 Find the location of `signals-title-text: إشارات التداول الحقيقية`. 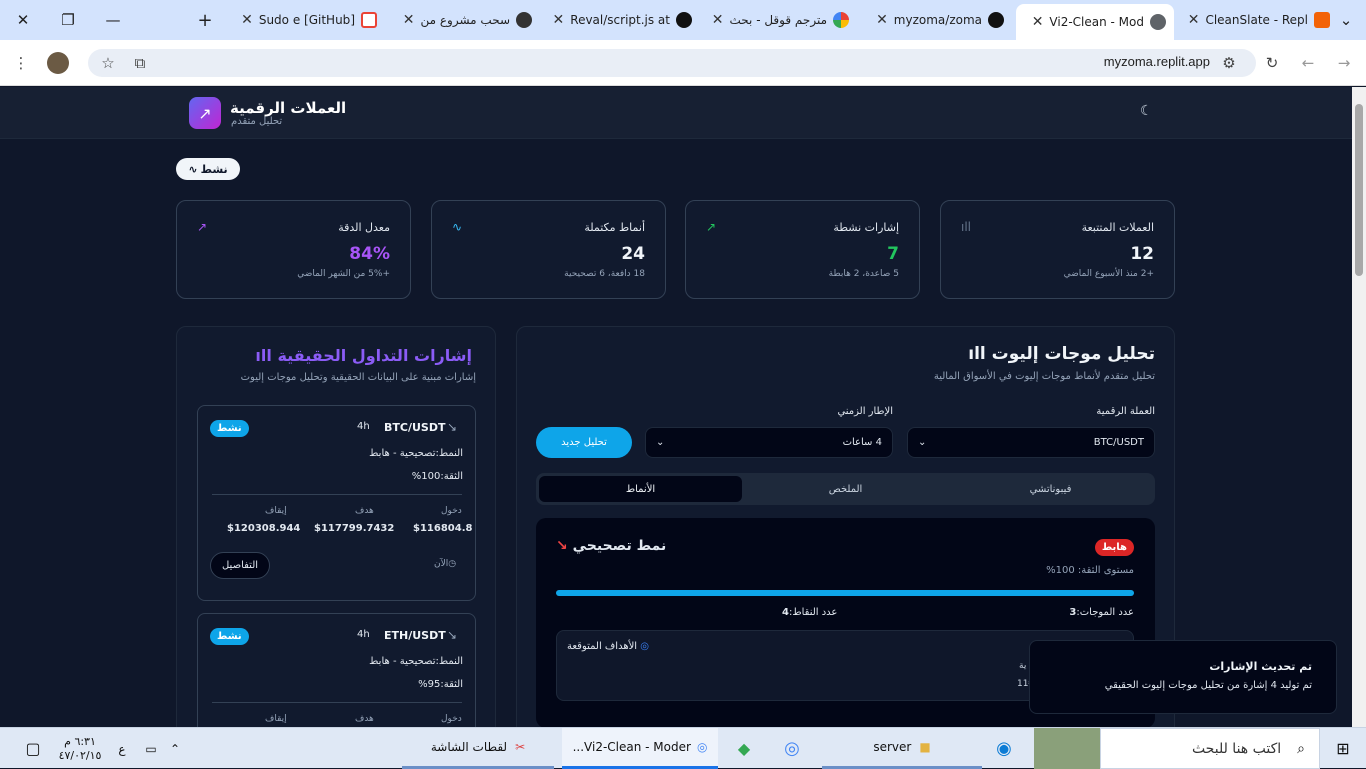

signals-title-text: إشارات التداول الحقيقية is located at coordinates (374, 355).